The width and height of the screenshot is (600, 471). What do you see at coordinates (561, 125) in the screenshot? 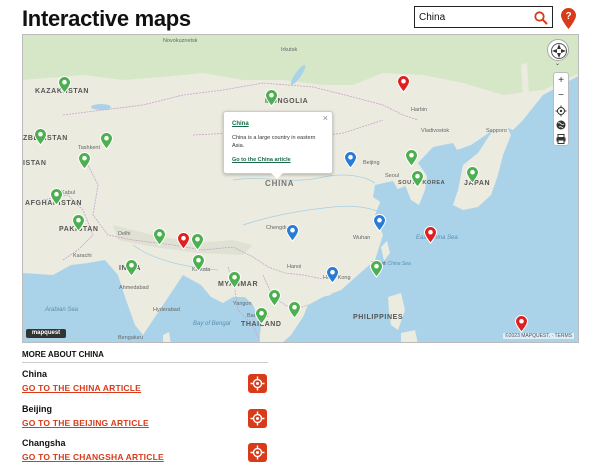
I see `globe-icon` at bounding box center [561, 125].